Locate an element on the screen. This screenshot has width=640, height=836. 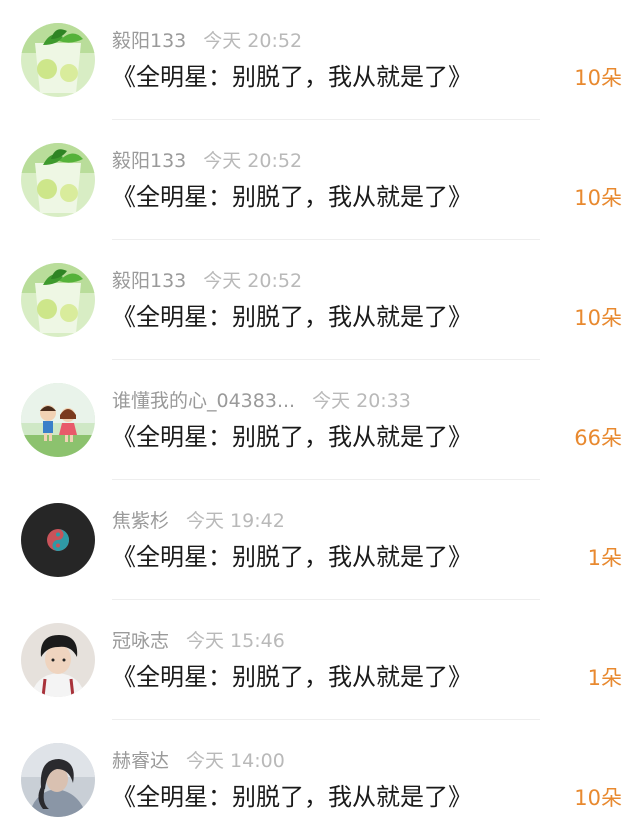
woman-photo-avatar-icon is located at coordinates (58, 780).